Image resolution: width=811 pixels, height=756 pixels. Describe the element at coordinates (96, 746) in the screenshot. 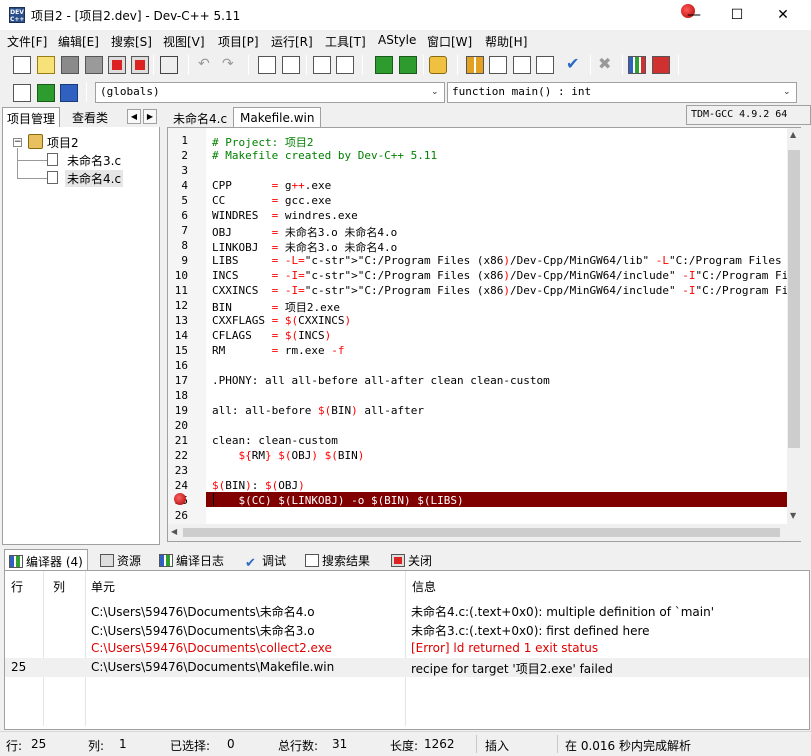

I see `status-col-label: 列:` at that location.